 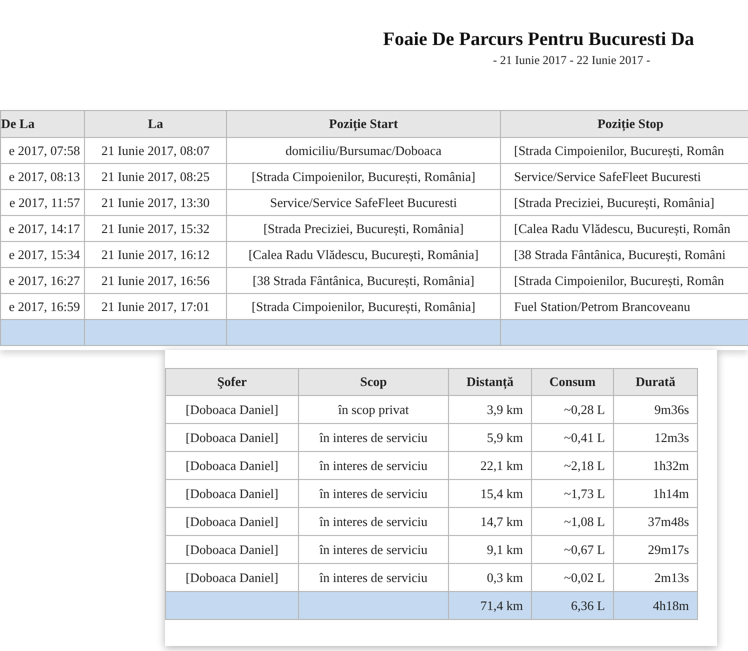 What do you see at coordinates (373, 410) in the screenshot?
I see `table-cell: în scop privat` at bounding box center [373, 410].